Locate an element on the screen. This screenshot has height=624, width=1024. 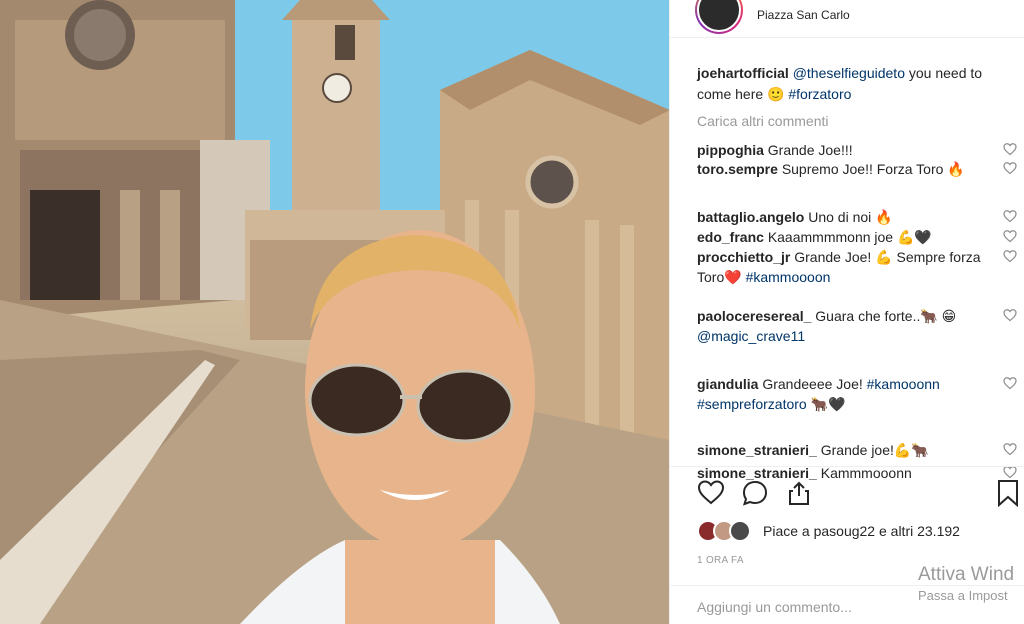
comment-icon is located at coordinates (755, 493).